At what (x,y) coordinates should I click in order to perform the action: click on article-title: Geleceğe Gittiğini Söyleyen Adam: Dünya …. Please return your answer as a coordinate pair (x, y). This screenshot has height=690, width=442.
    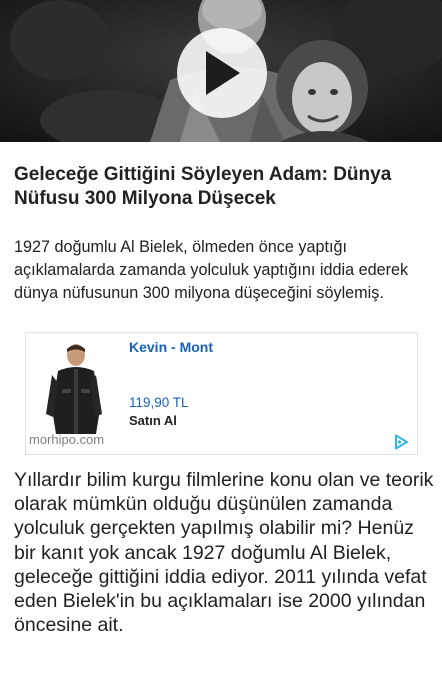
    Looking at the image, I should click on (203, 186).